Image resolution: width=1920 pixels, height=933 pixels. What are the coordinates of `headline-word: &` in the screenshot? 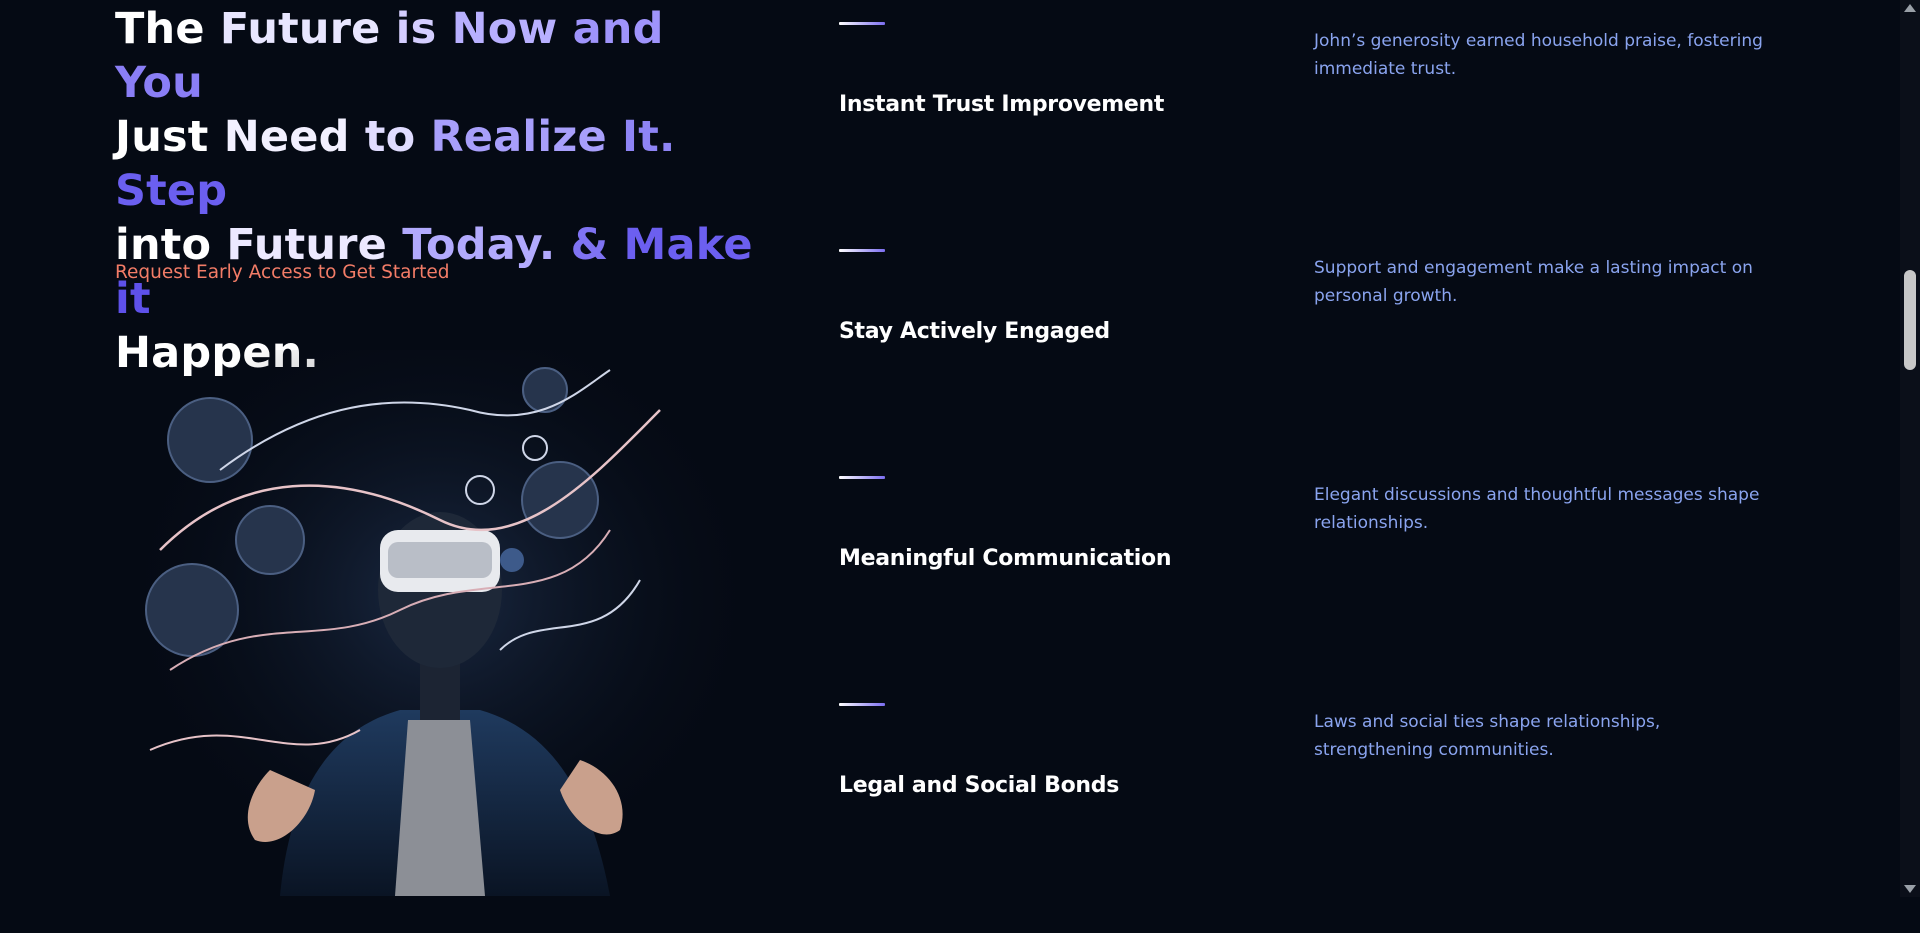 It's located at (597, 245).